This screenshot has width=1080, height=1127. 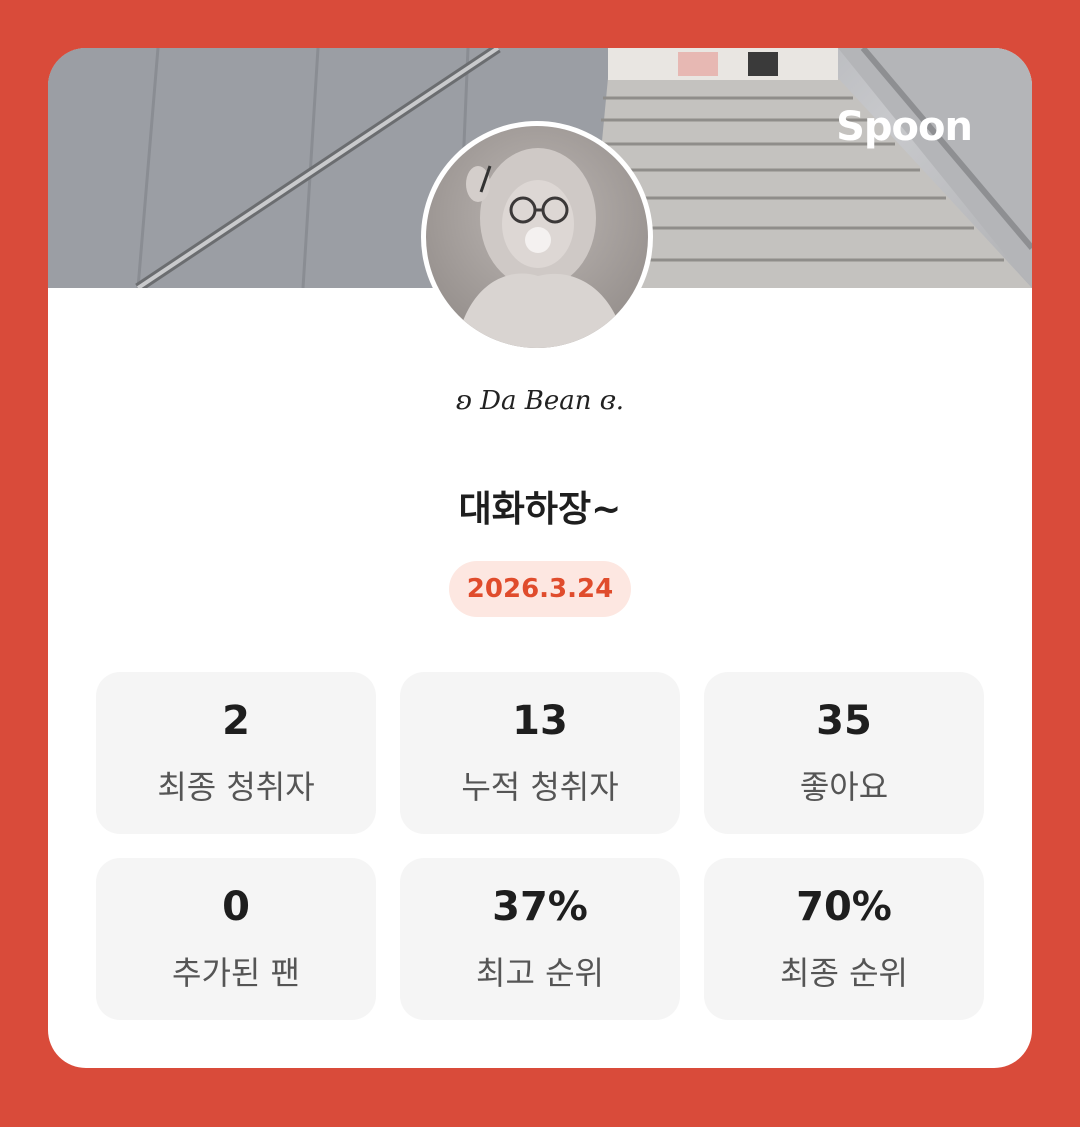 What do you see at coordinates (540, 939) in the screenshot?
I see `stat-tile-best-rank: 37% 최고 순위` at bounding box center [540, 939].